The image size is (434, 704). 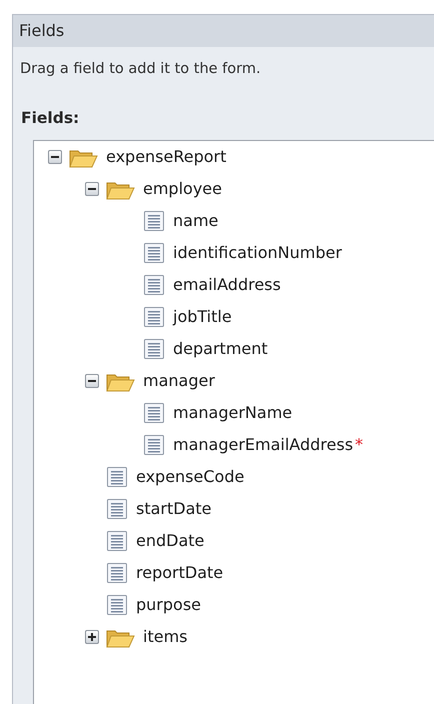 I want to click on instruction-text: Drag a field to add it to the form., so click(x=140, y=69).